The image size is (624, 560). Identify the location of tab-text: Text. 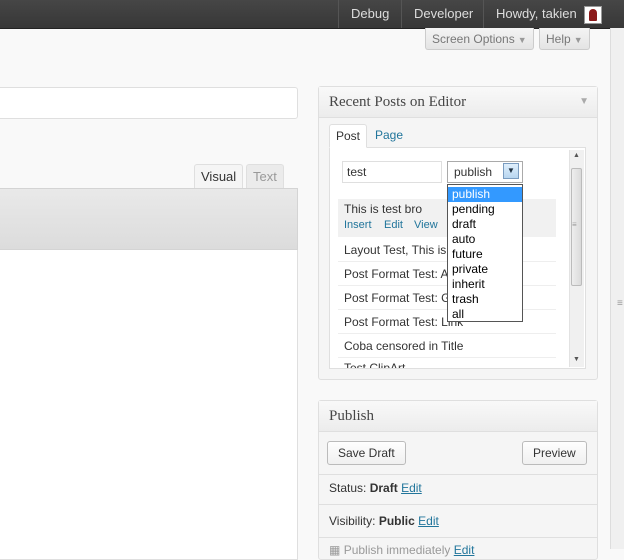
(265, 176).